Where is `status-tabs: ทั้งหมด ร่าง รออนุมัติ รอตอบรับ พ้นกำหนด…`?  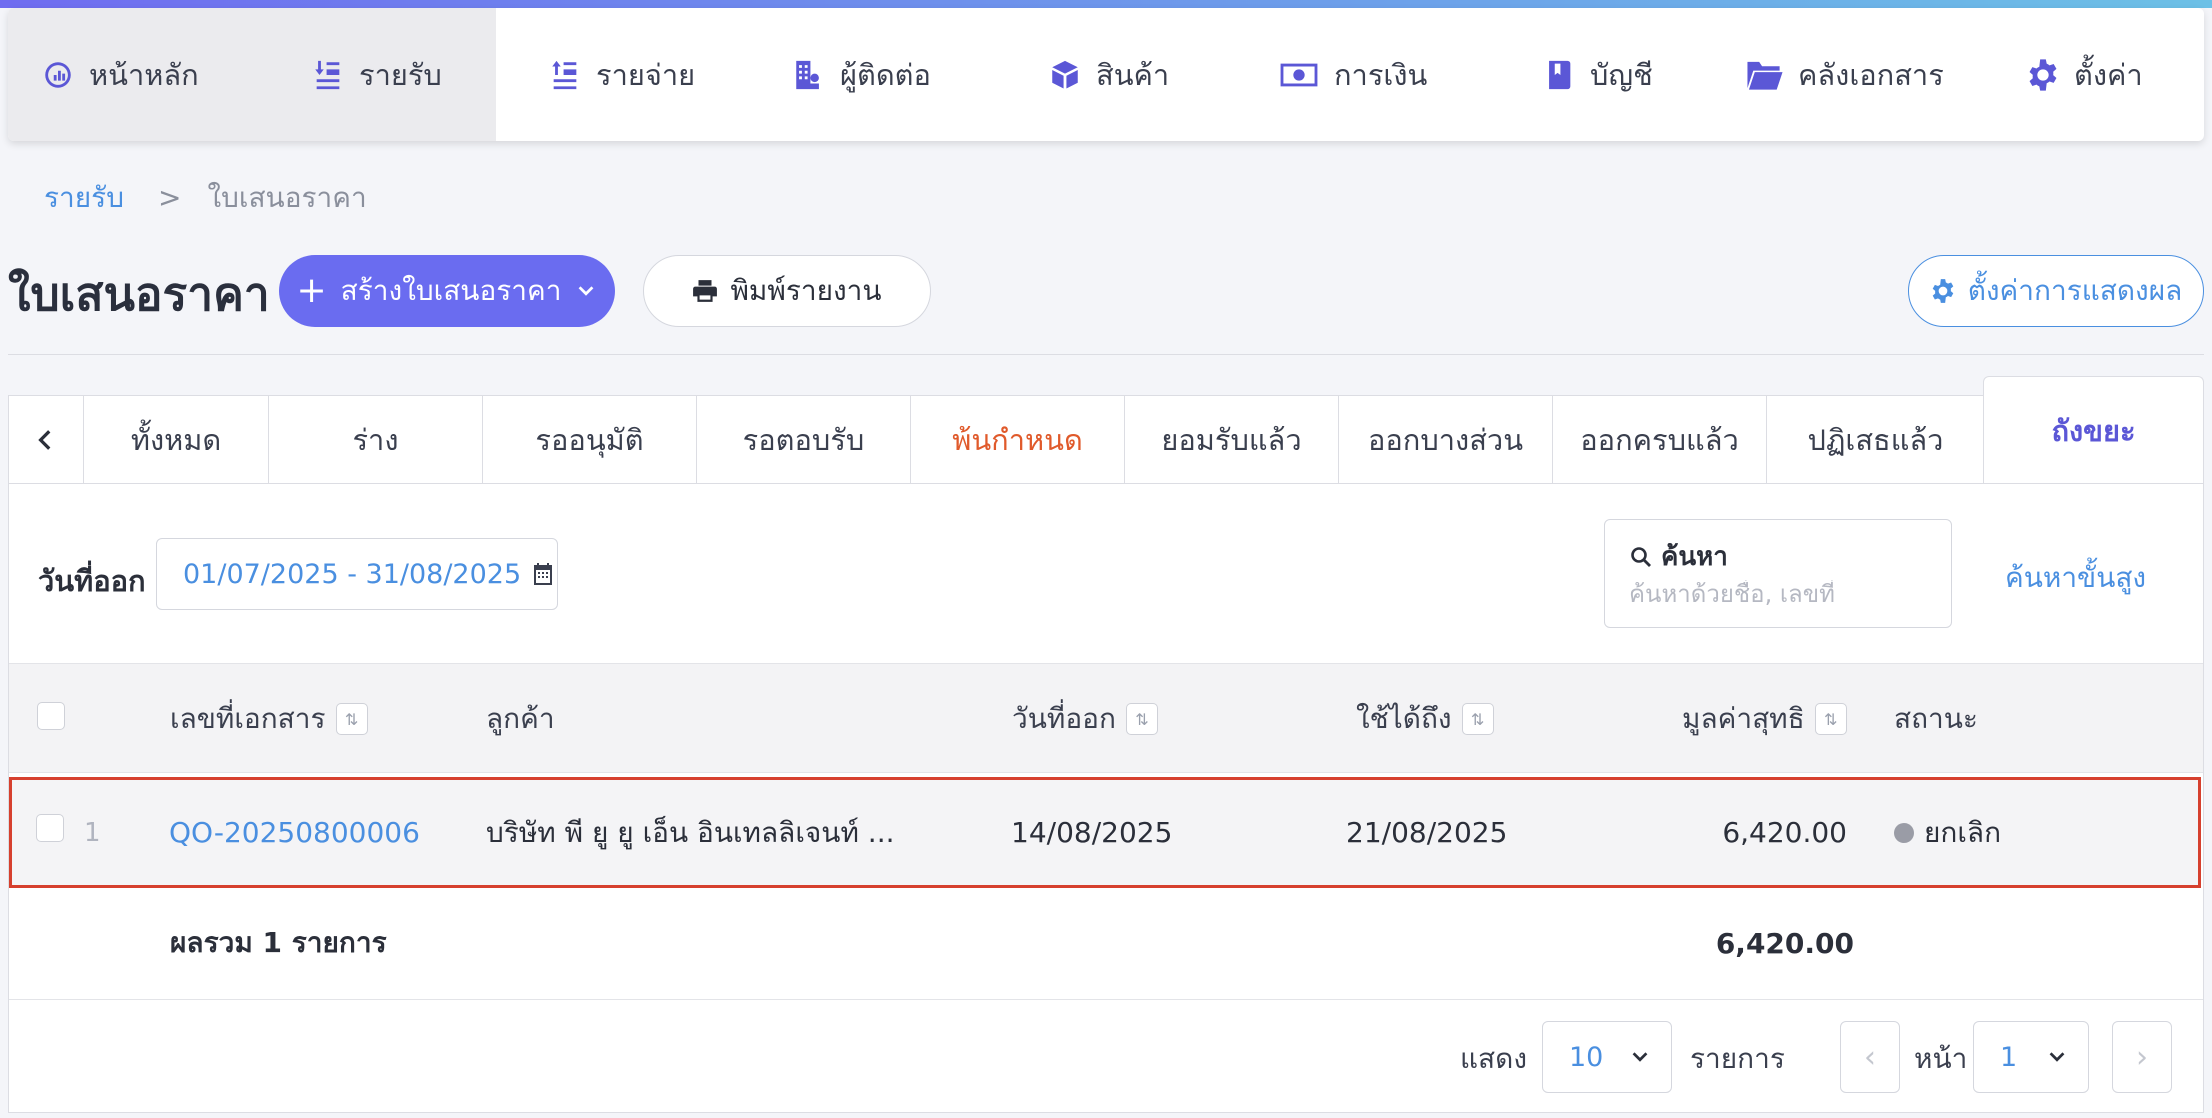
status-tabs: ทั้งหมด ร่าง รออนุมัติ รอตอบรับ พ้นกำหนด… is located at coordinates (1106, 439).